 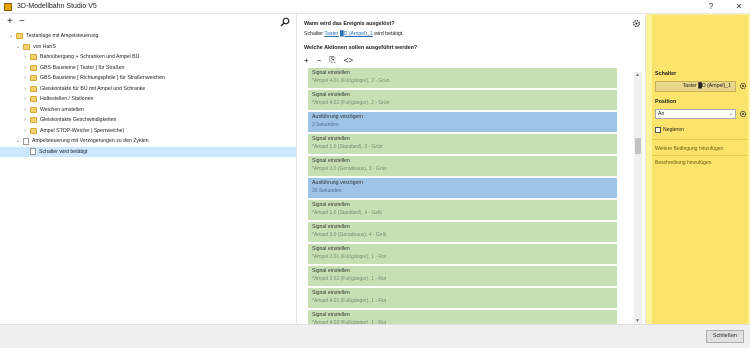 I want to click on trigger-switch-link: Taster █D (Ampel)_1, so click(x=348, y=34).